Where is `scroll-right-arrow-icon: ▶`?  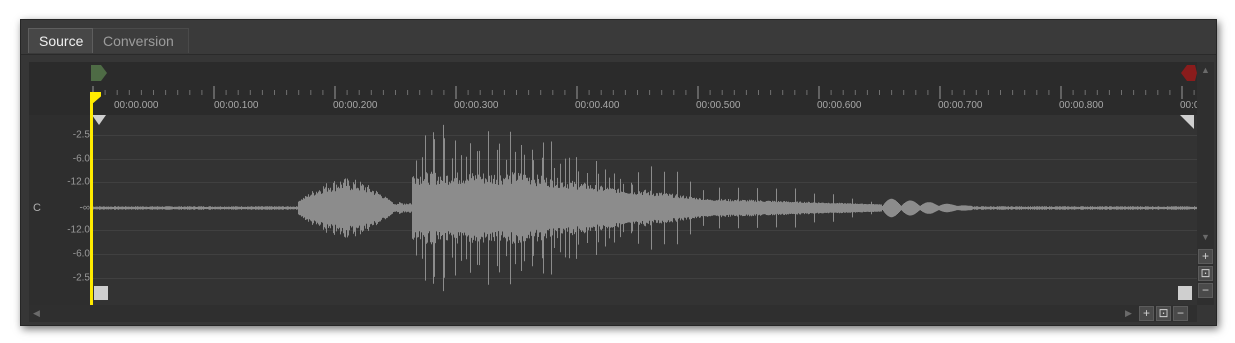
scroll-right-arrow-icon: ▶ is located at coordinates (1128, 313).